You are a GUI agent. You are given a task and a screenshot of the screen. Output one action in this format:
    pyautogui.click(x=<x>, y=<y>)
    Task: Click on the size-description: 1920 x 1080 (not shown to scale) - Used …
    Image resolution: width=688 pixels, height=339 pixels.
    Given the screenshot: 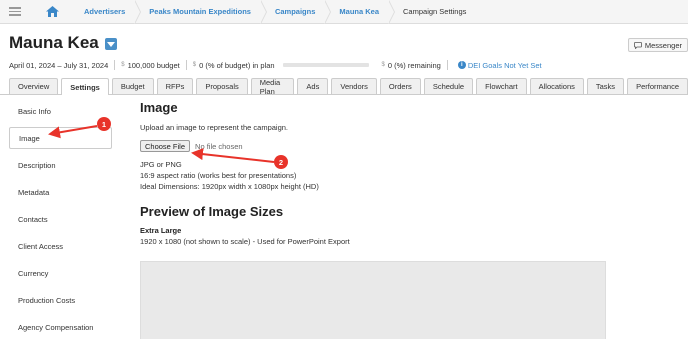 What is the action you would take?
    pyautogui.click(x=245, y=241)
    